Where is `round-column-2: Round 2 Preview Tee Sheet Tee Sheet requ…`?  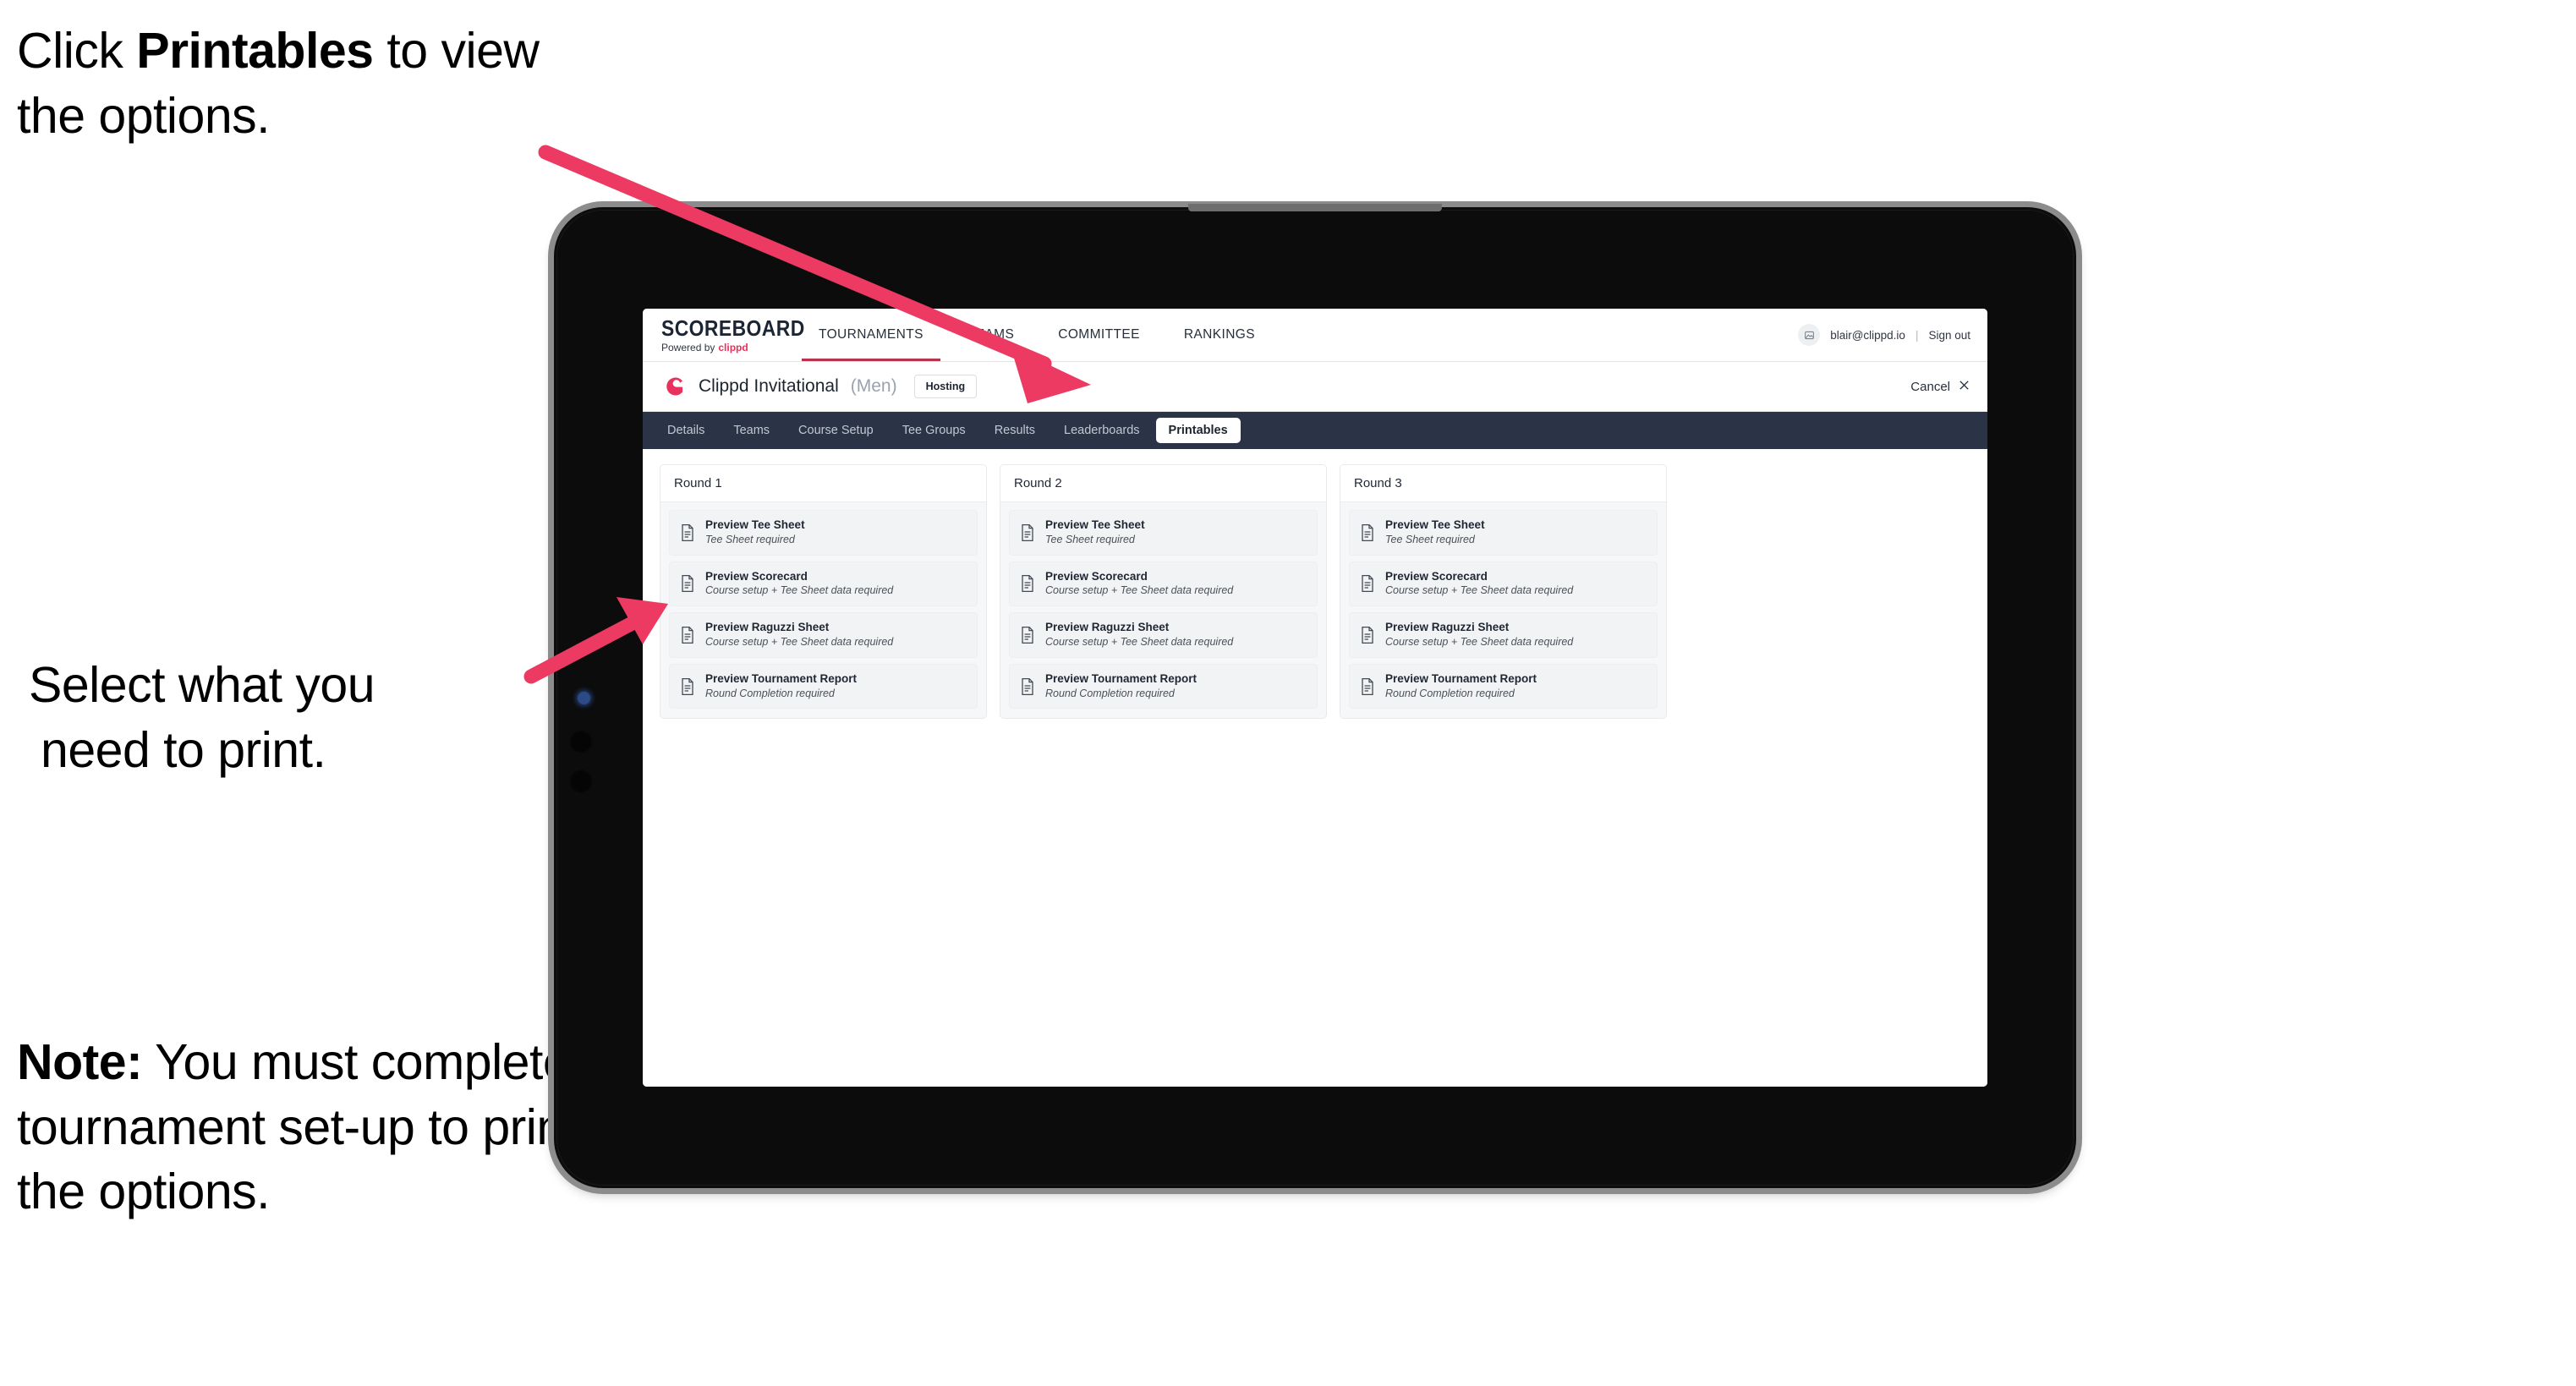 round-column-2: Round 2 Preview Tee Sheet Tee Sheet requ… is located at coordinates (1163, 592).